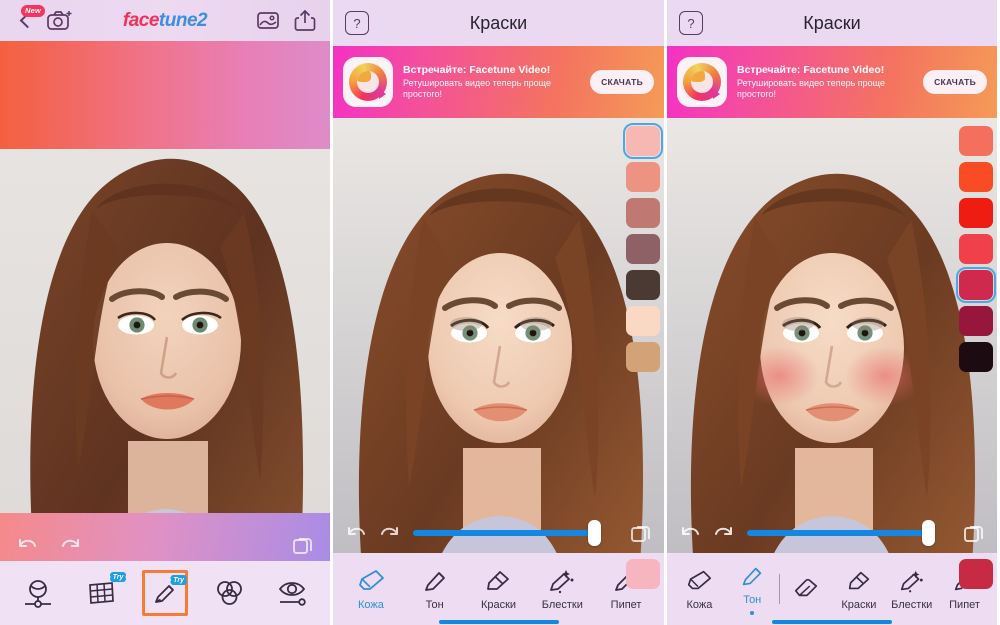 The height and width of the screenshot is (625, 1000). I want to click on toolbar-item-smooth, so click(38, 593).